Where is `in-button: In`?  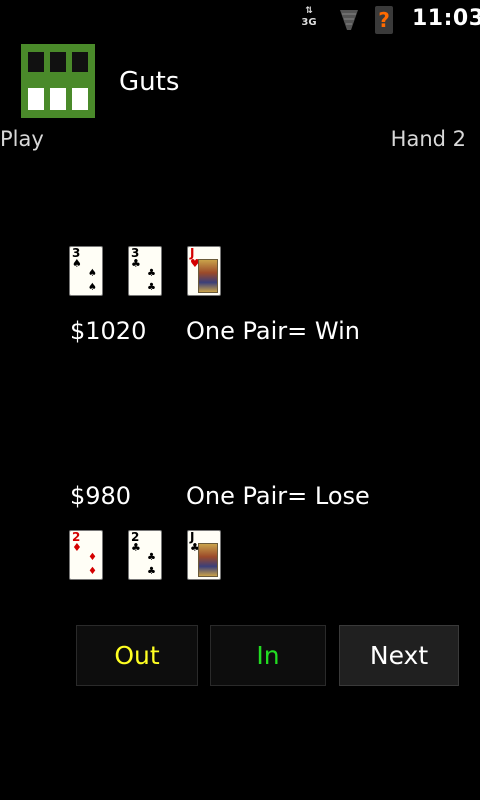
in-button: In is located at coordinates (268, 655).